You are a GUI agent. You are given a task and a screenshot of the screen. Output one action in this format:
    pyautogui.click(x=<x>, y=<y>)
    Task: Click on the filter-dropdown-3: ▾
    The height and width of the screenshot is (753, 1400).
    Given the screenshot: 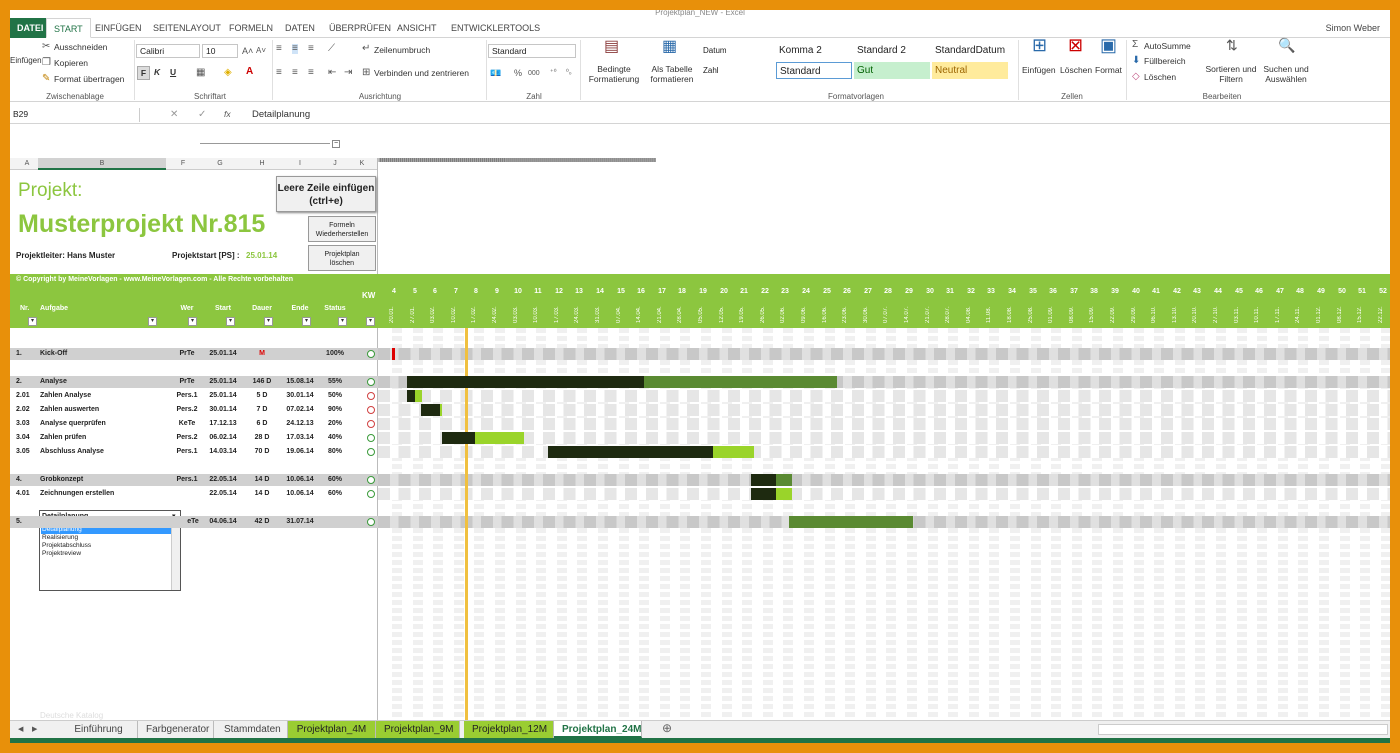 What is the action you would take?
    pyautogui.click(x=230, y=321)
    